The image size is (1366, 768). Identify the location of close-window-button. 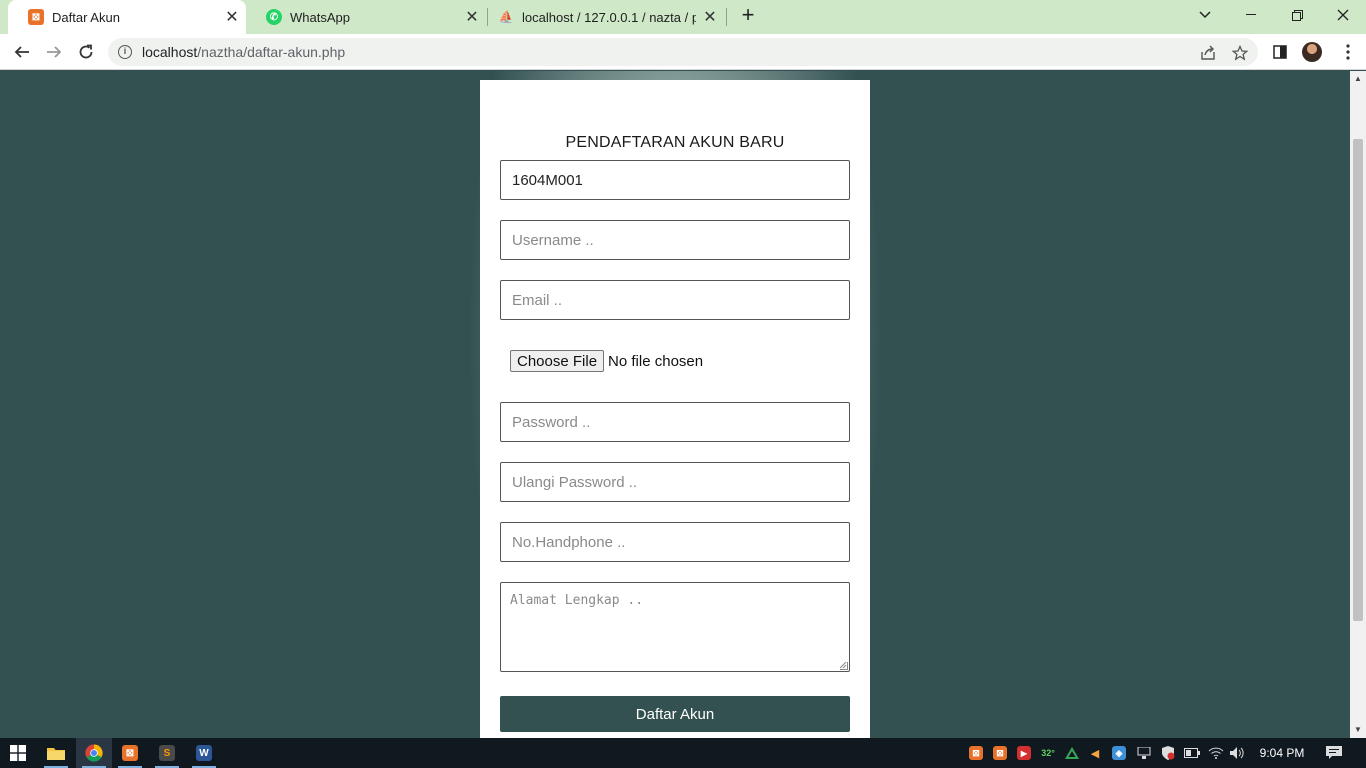
(1343, 15).